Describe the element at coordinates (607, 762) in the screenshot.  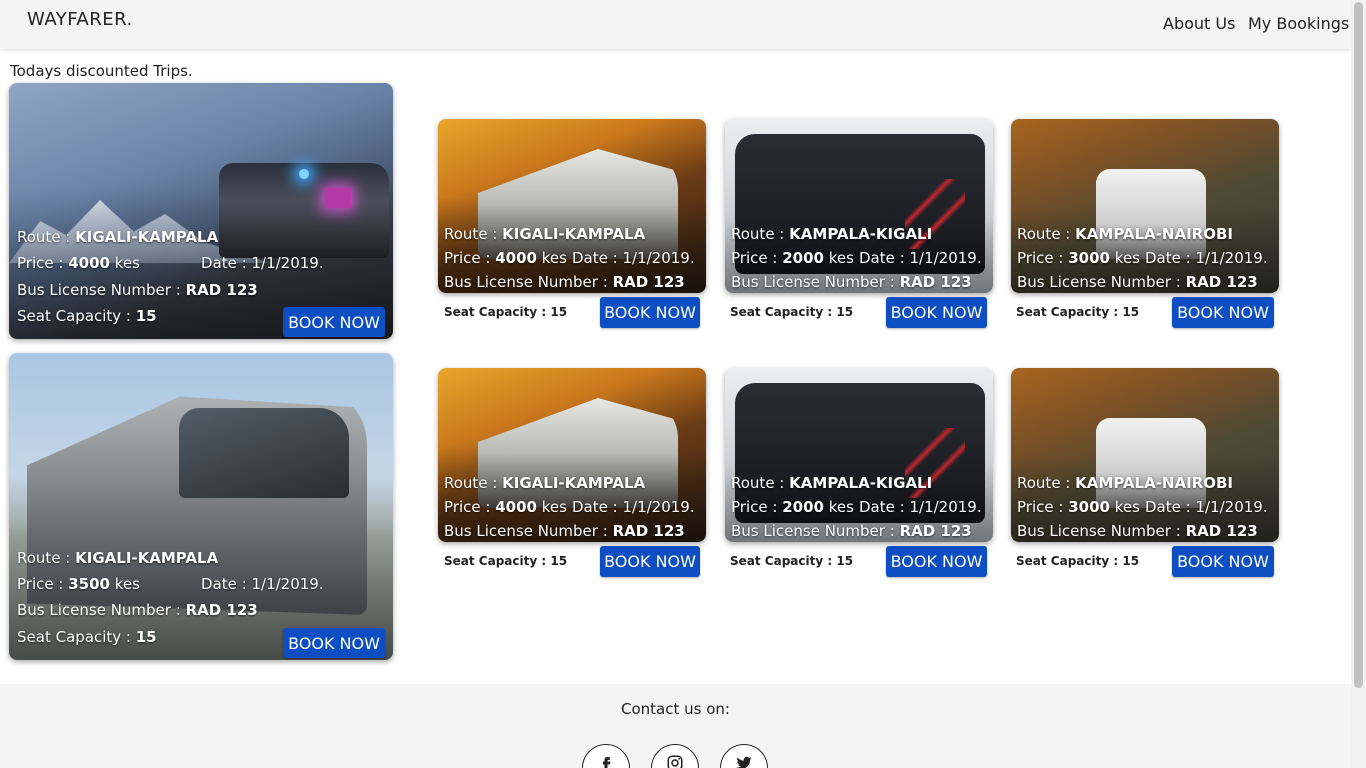
I see `facebook-glyph` at that location.